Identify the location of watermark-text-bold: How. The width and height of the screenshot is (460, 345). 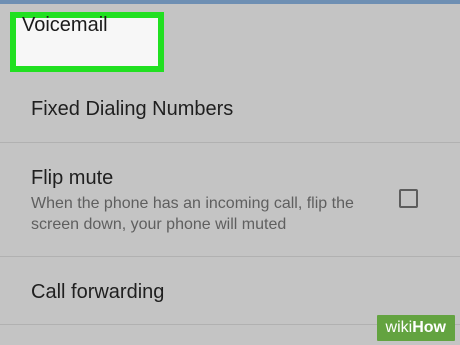
(429, 327).